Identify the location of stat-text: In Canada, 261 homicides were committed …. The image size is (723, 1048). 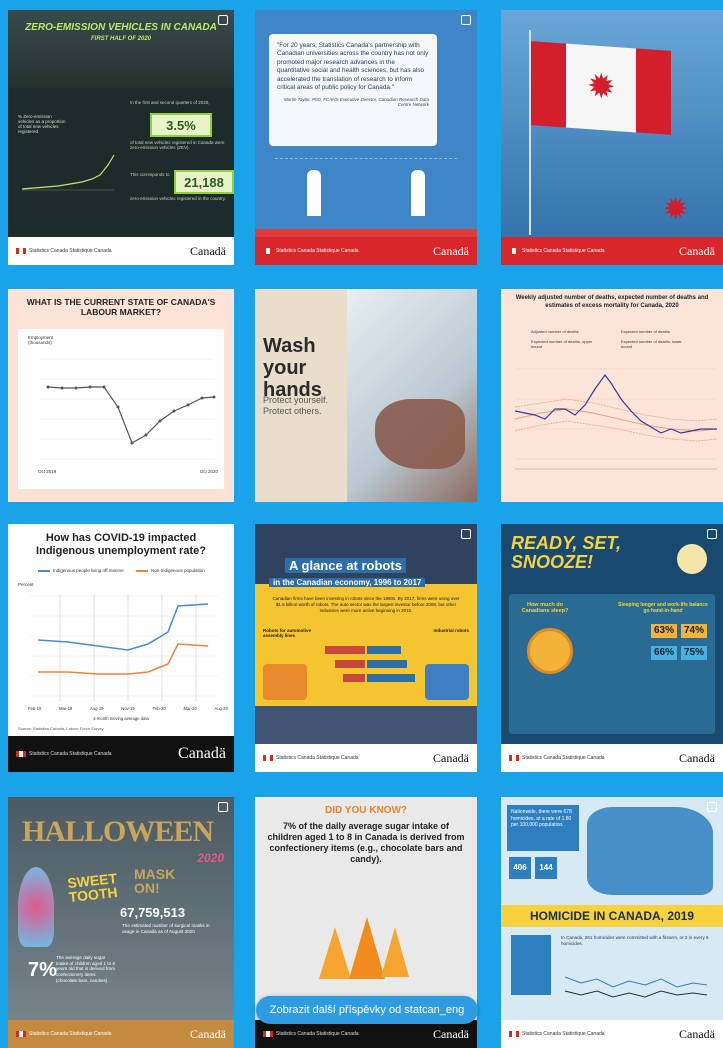
(635, 940).